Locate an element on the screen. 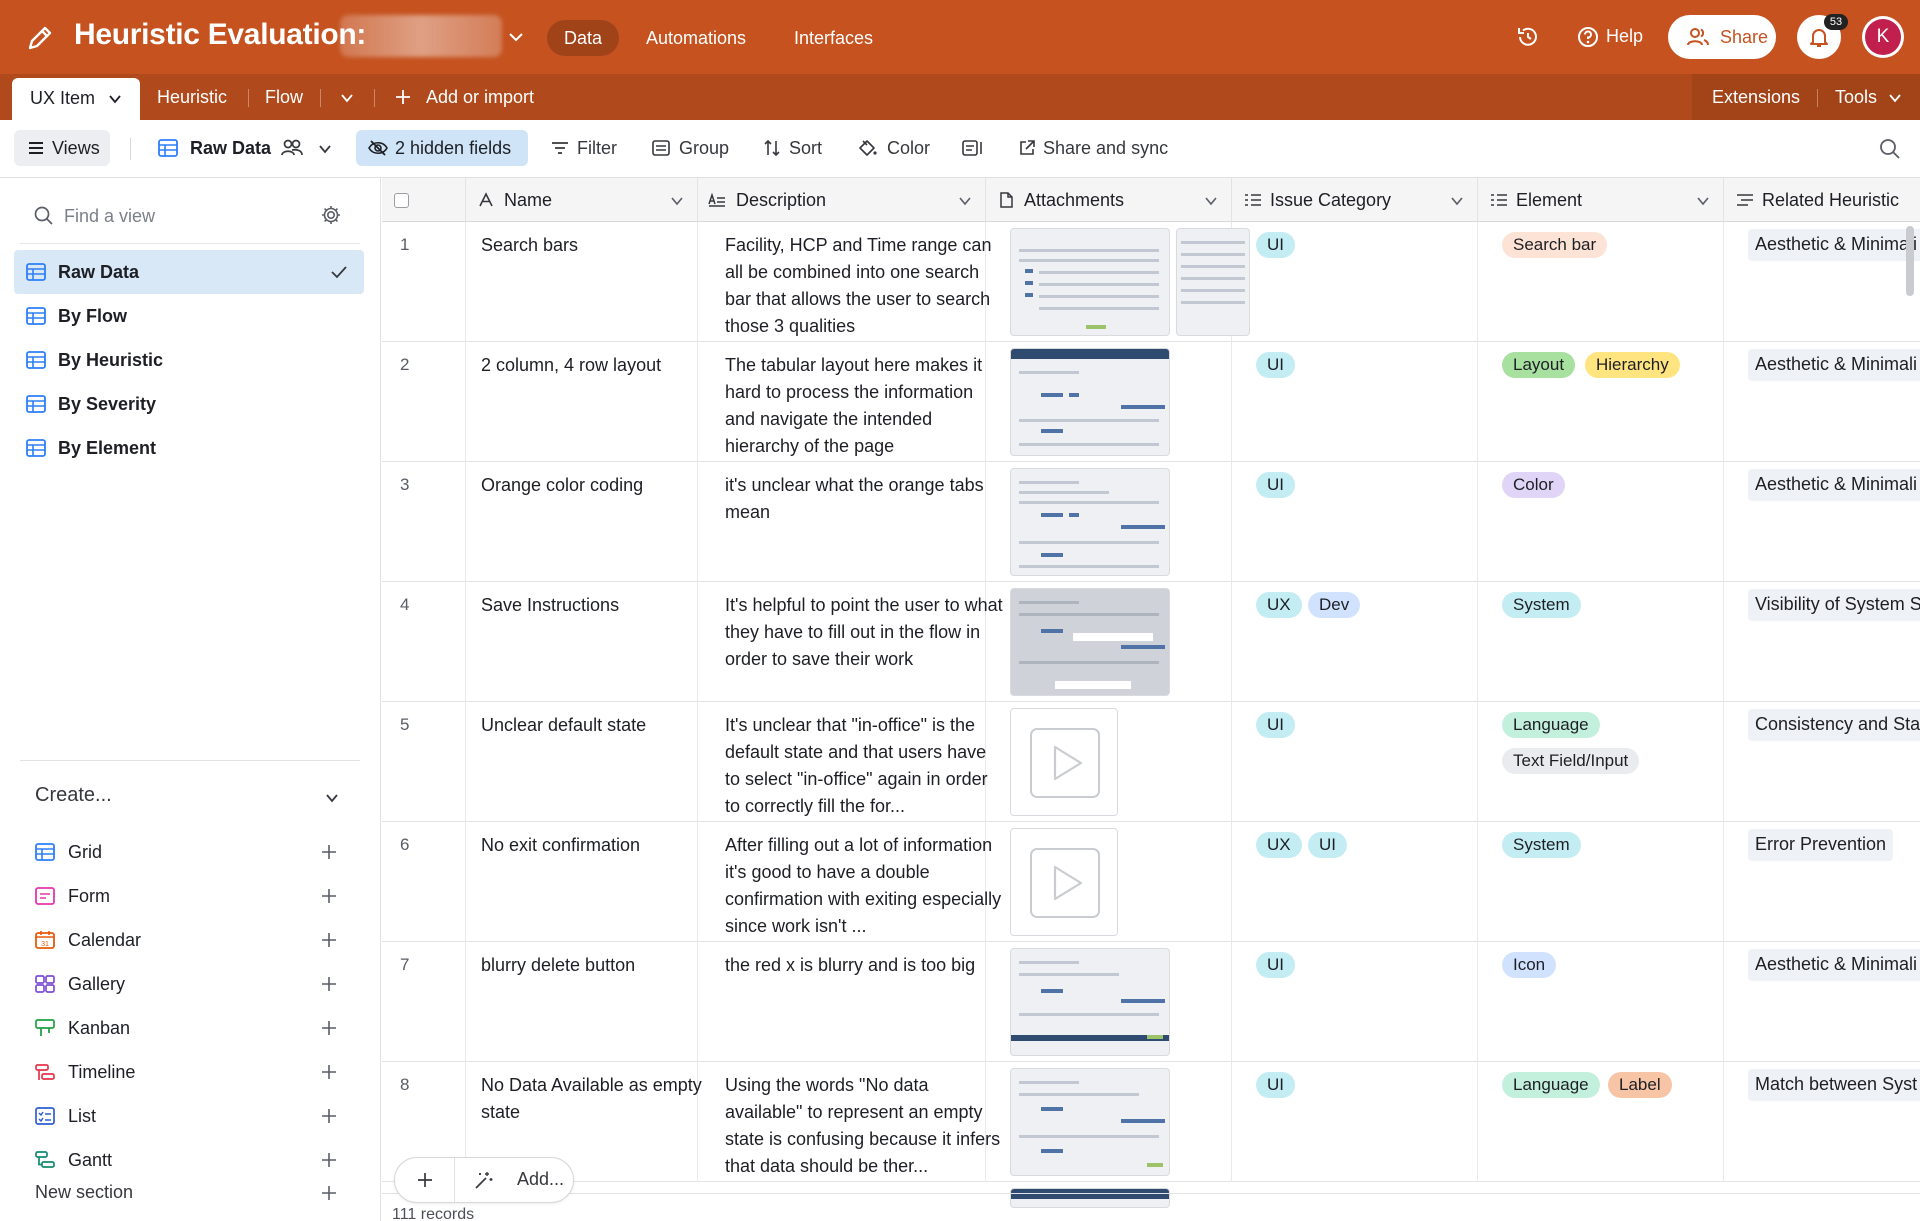  select-all-checkbox is located at coordinates (401, 200).